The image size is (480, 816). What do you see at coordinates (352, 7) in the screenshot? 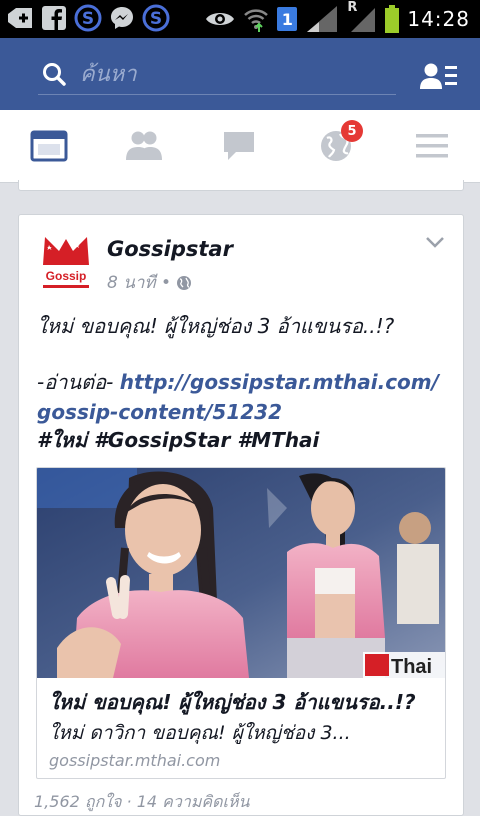
I see `roaming-label: R` at bounding box center [352, 7].